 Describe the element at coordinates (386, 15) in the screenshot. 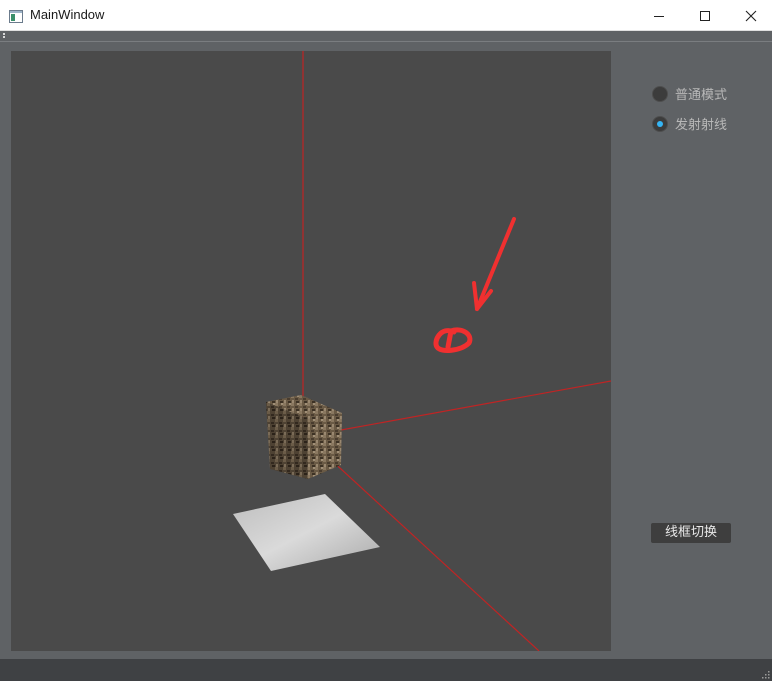

I see `title-bar: MainWindow` at that location.